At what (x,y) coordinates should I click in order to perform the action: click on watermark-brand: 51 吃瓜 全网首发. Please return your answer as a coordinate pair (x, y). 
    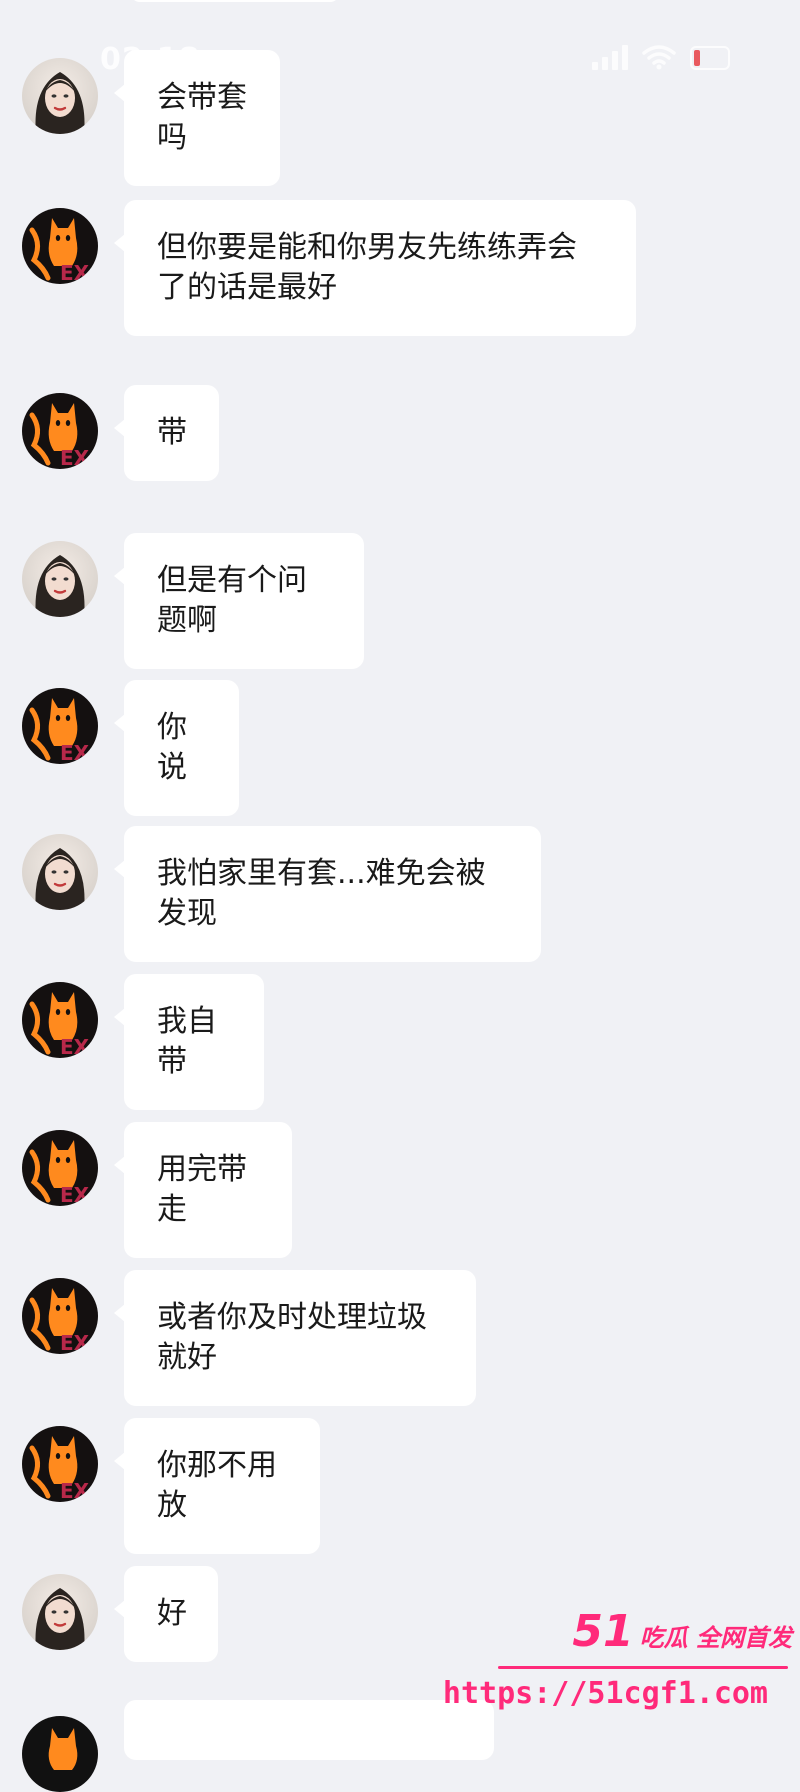
    Looking at the image, I should click on (682, 1631).